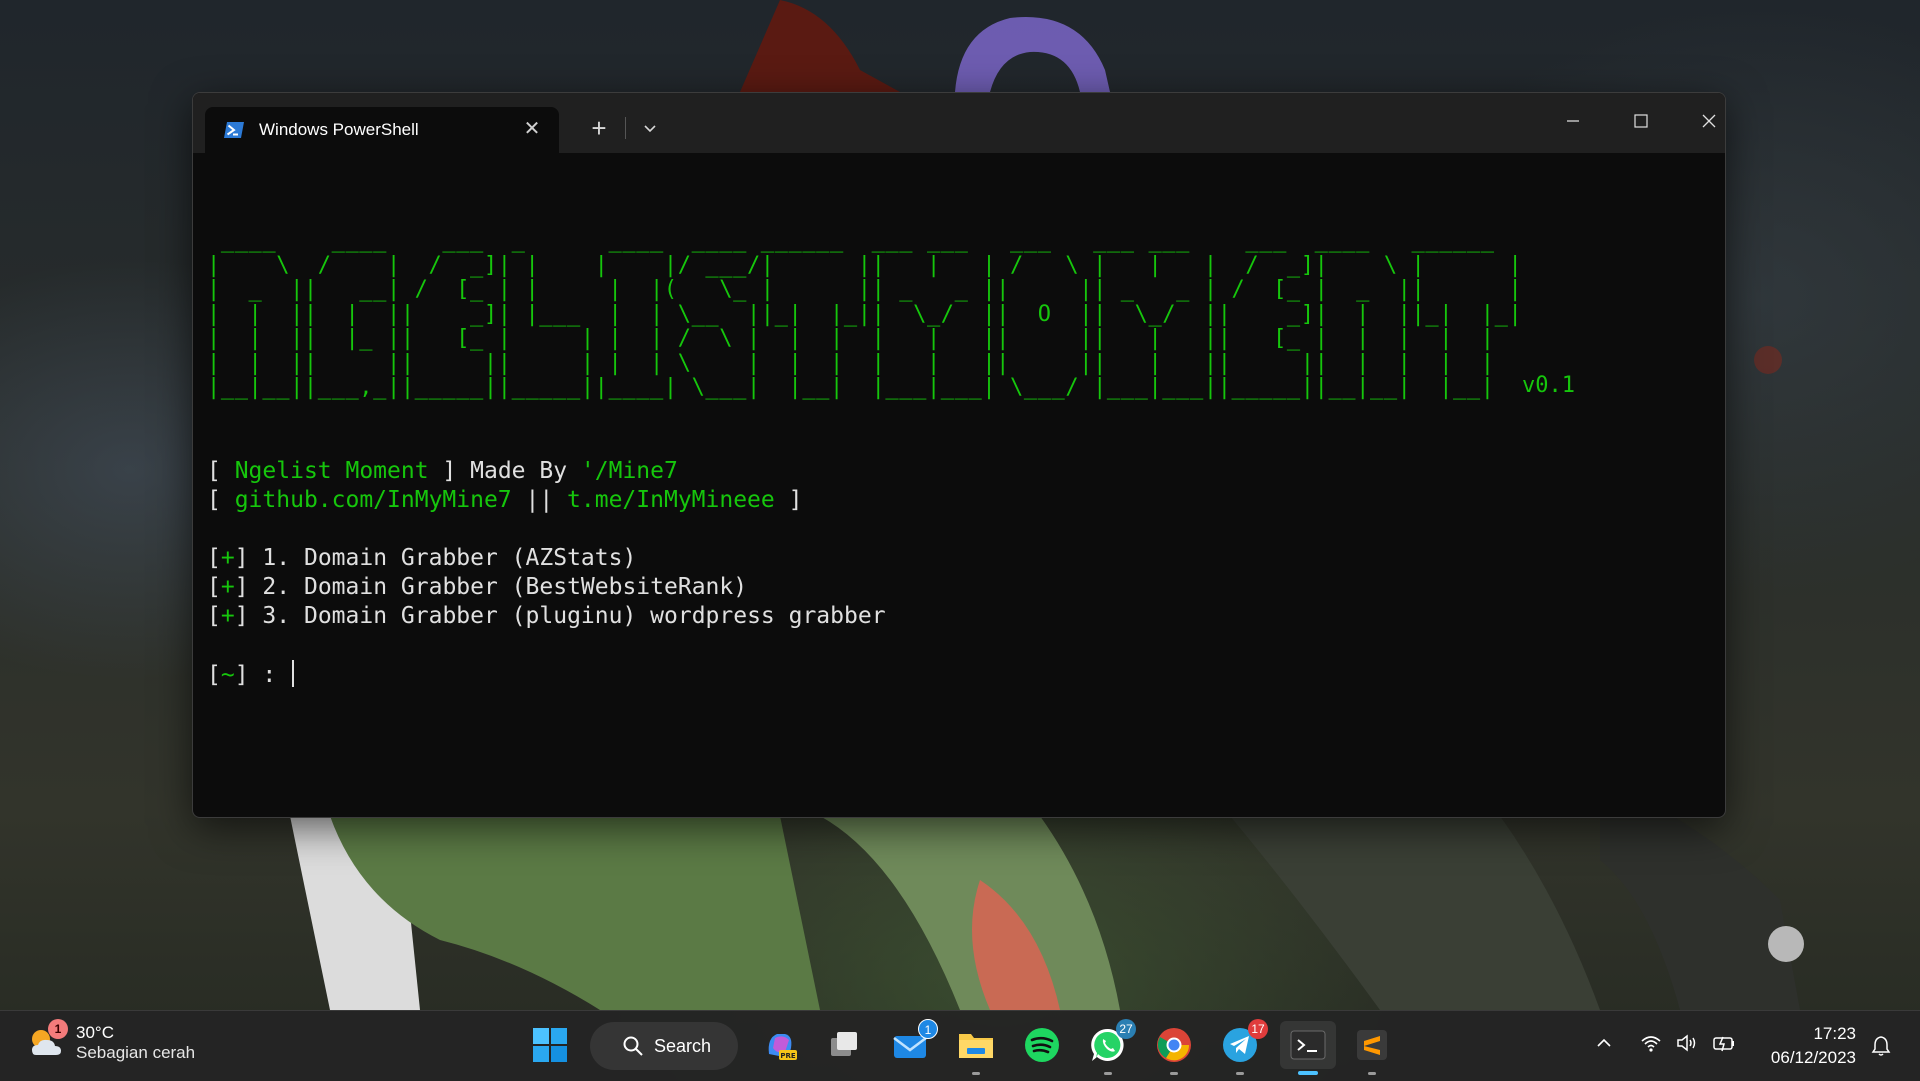  Describe the element at coordinates (1110, 1047) in the screenshot. I see `whatsapp-app: 27` at that location.